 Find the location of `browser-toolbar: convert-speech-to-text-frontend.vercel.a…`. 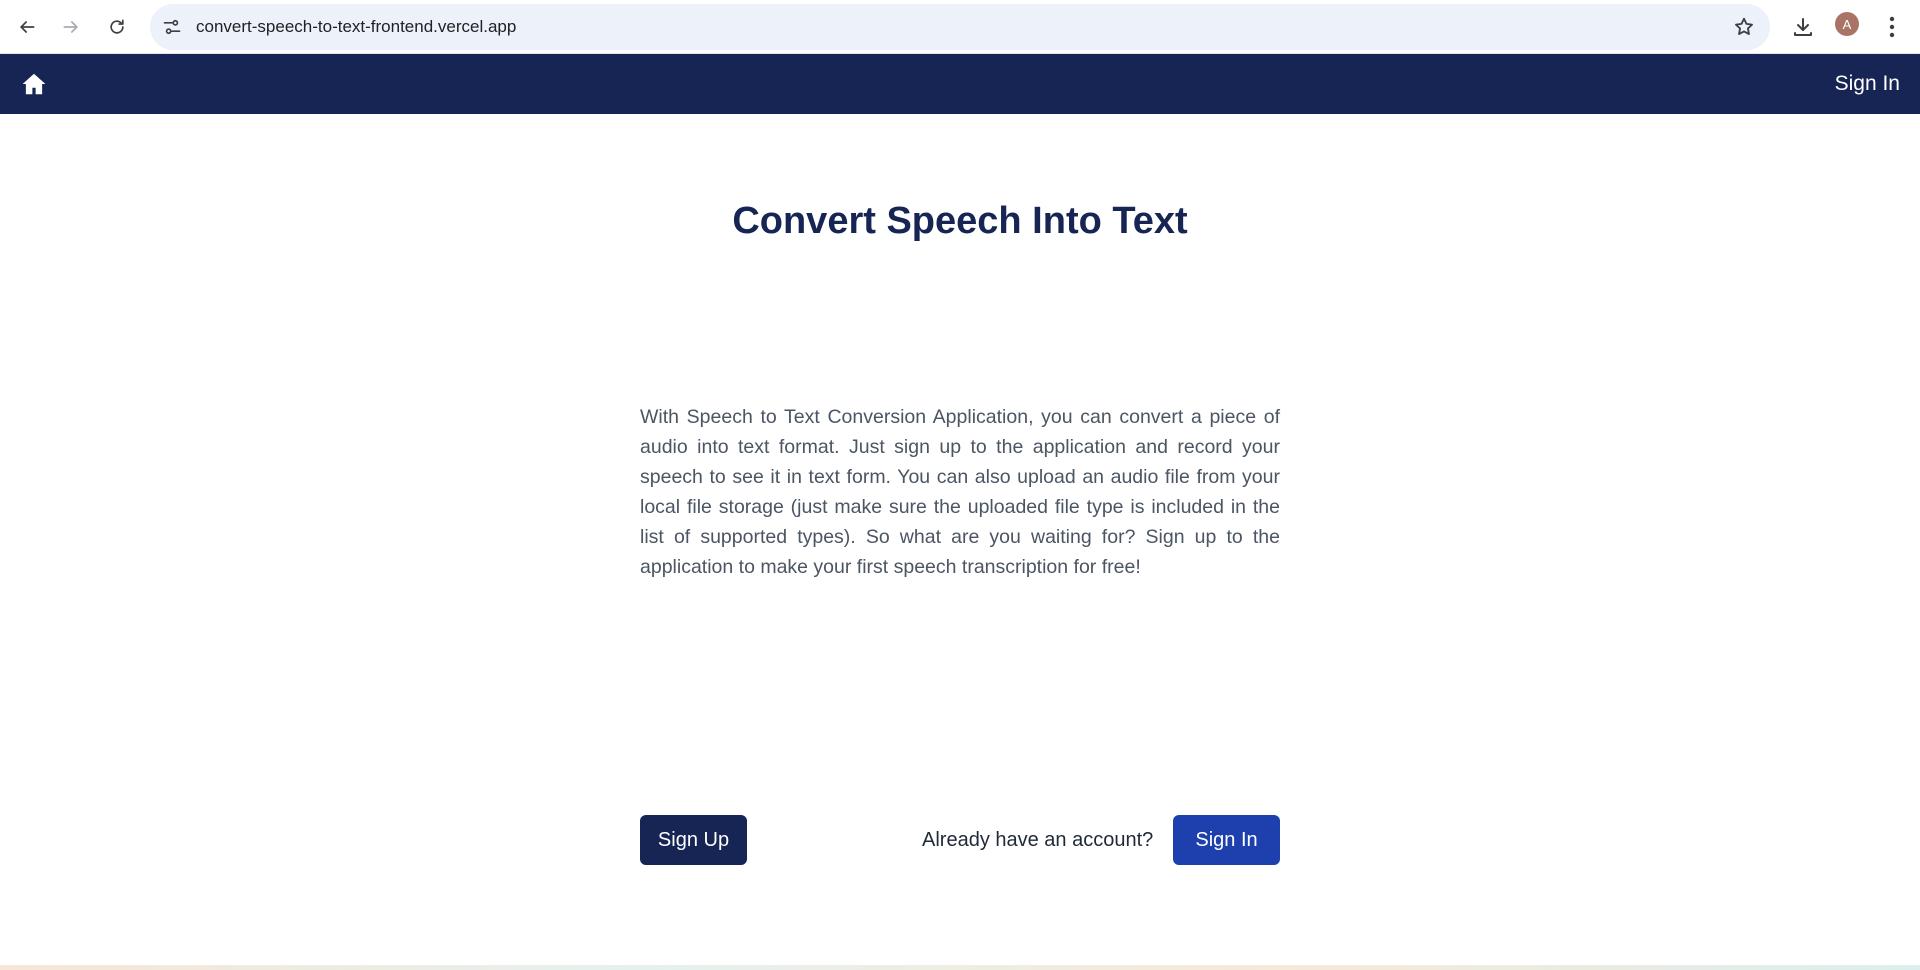

browser-toolbar: convert-speech-to-text-frontend.vercel.a… is located at coordinates (960, 27).